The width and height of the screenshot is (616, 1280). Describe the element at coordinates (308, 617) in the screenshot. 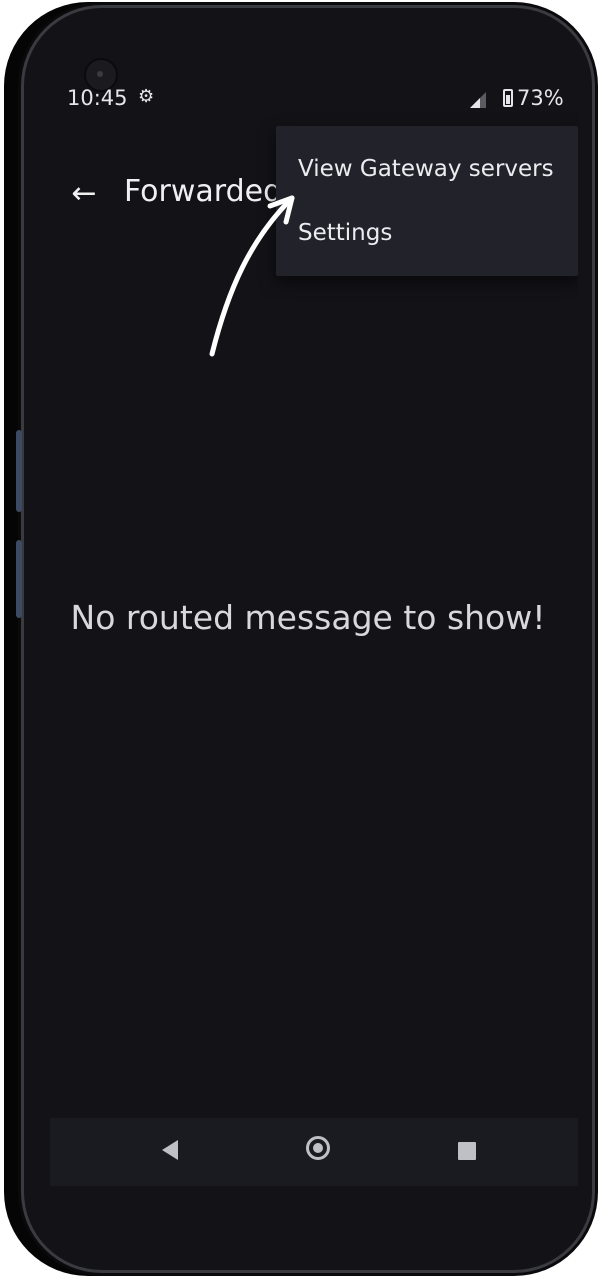

I see `empty-state-message: No routed message to show!` at that location.